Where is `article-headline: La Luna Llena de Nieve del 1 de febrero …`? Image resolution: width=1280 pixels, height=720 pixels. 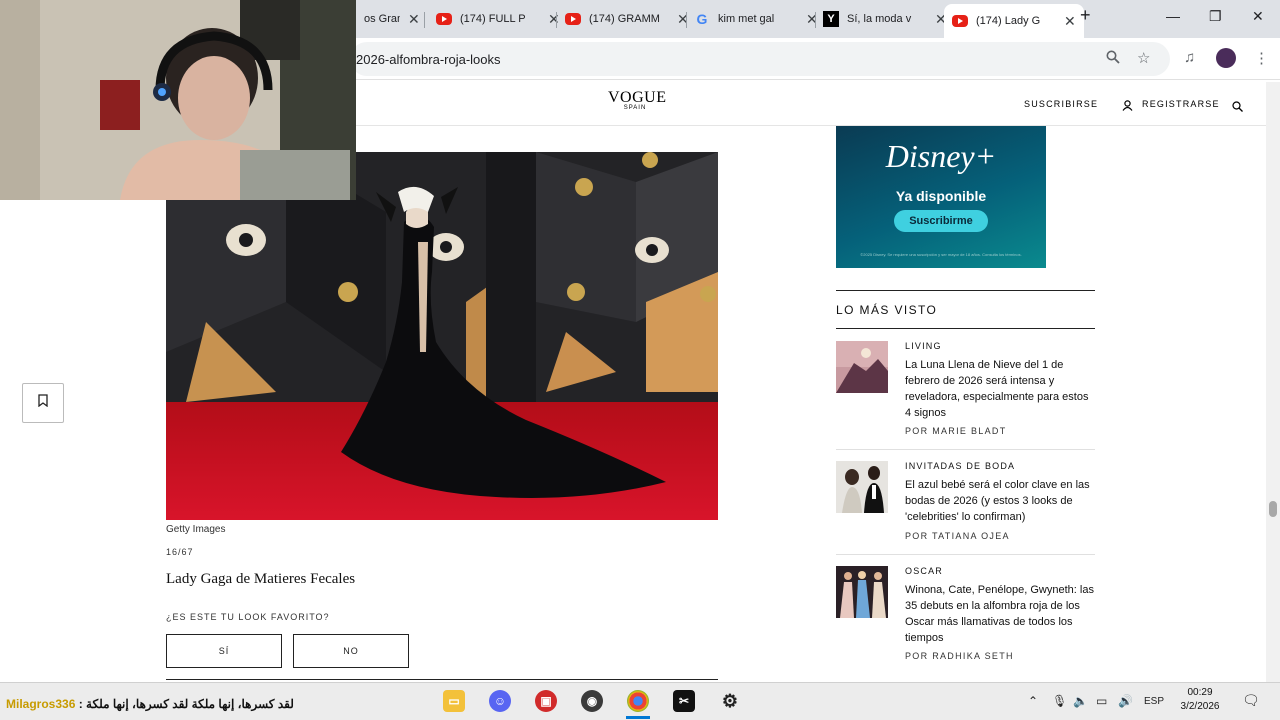
article-headline: La Luna Llena de Nieve del 1 de febrero … is located at coordinates (1000, 389).